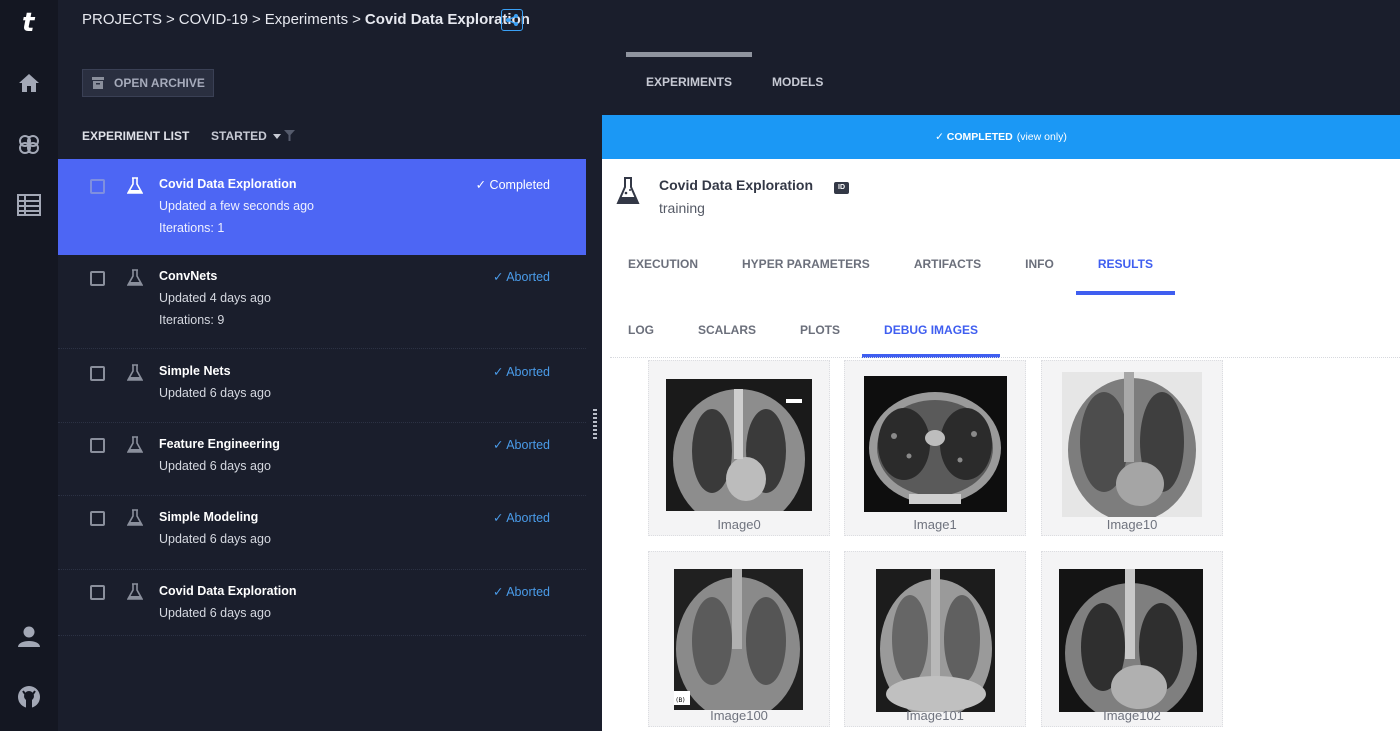 This screenshot has height=731, width=1400. I want to click on tab-info: INFO, so click(1039, 273).